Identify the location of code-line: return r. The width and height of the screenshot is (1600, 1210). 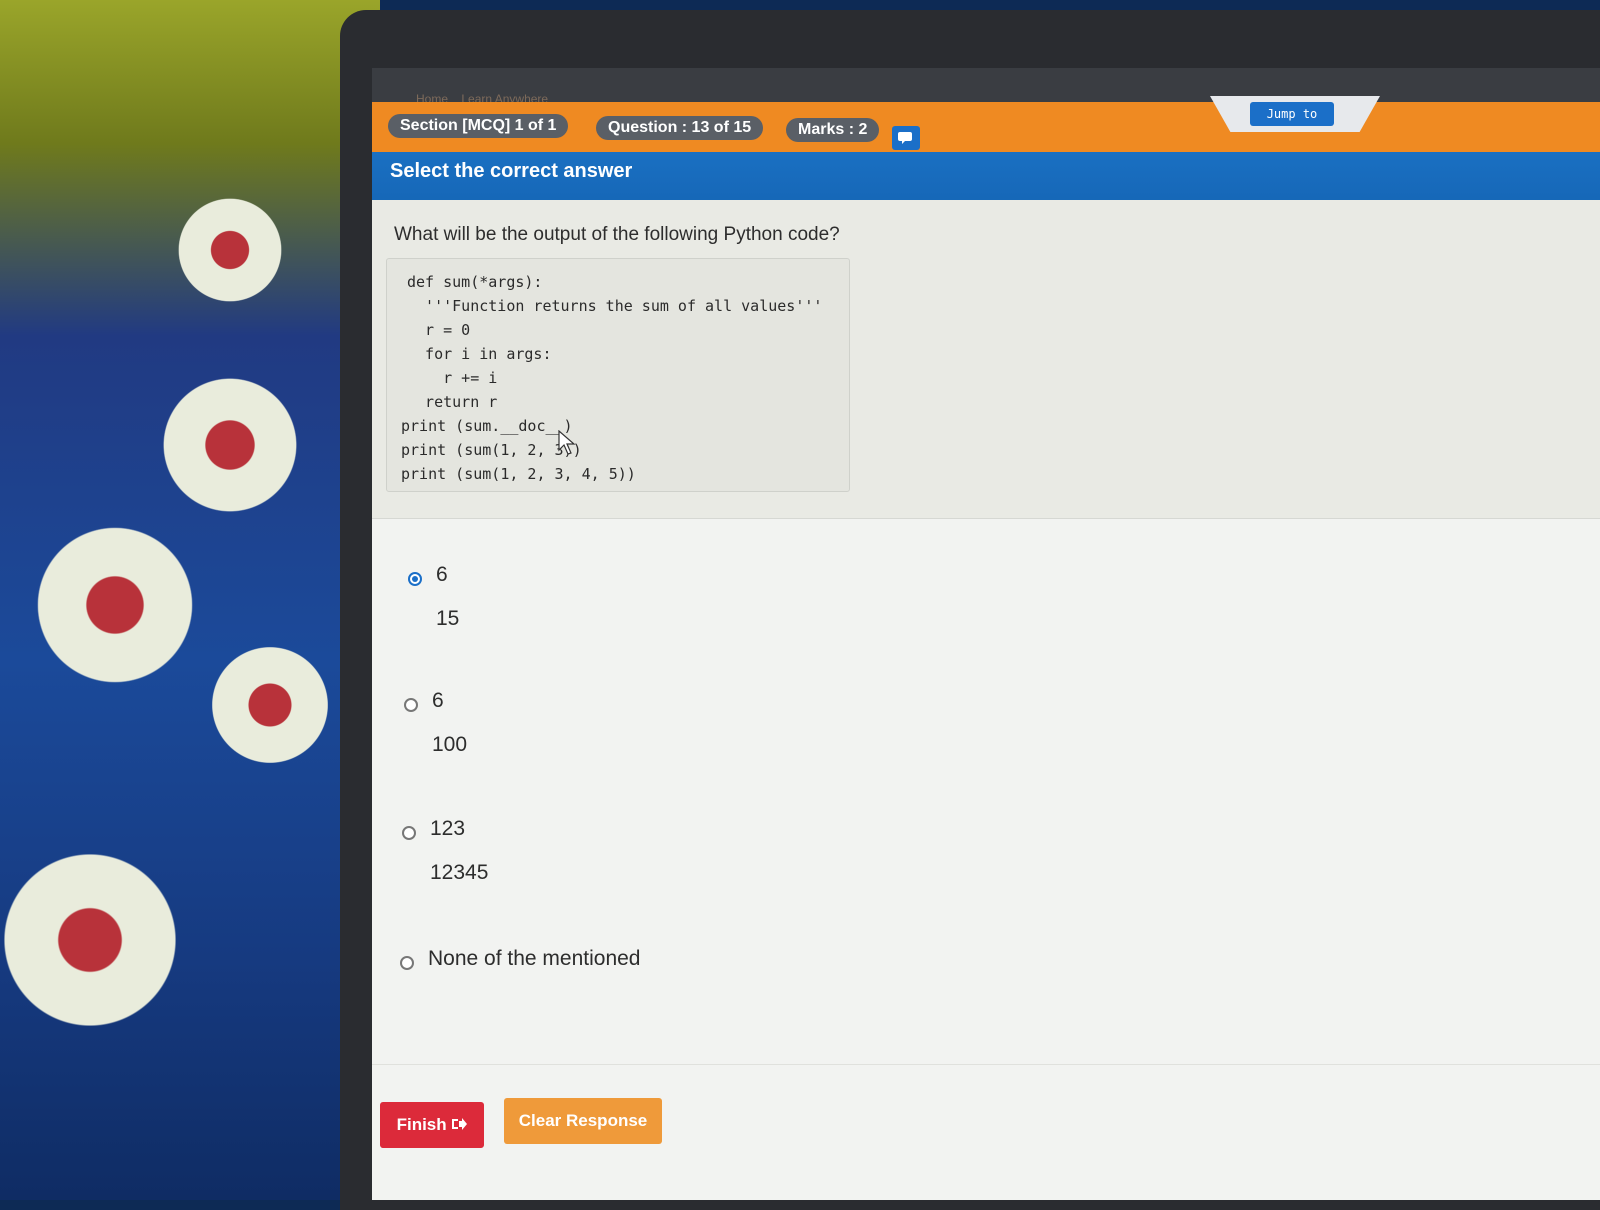
(452, 402).